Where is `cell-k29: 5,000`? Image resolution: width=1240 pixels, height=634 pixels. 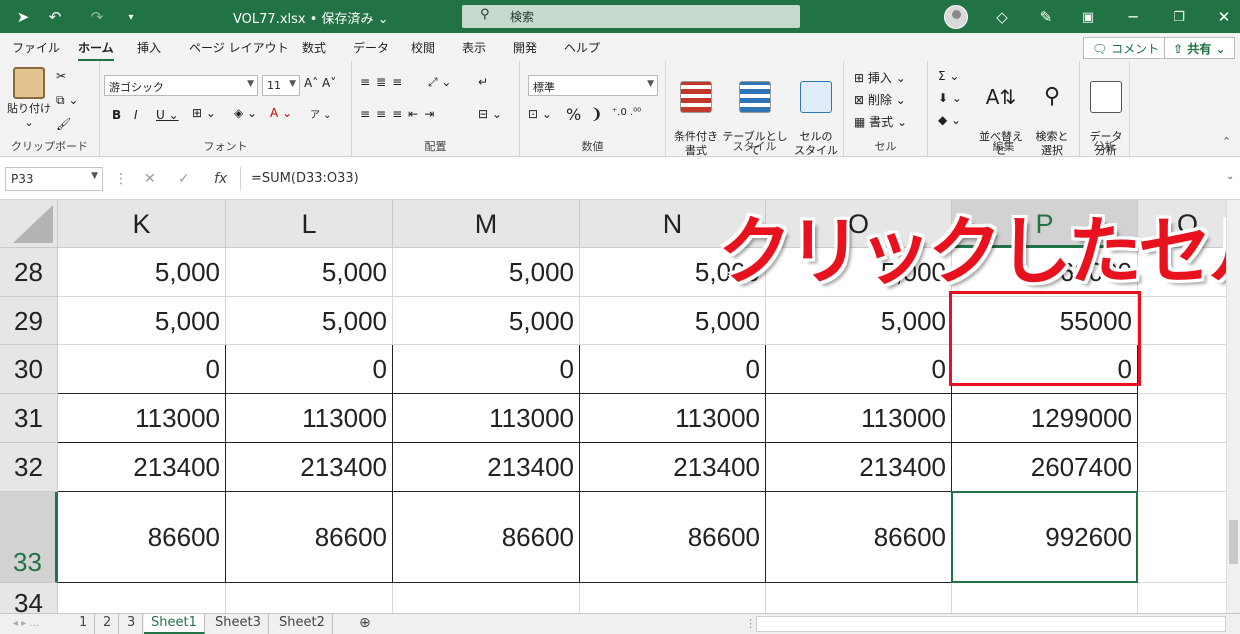
cell-k29: 5,000 is located at coordinates (142, 321).